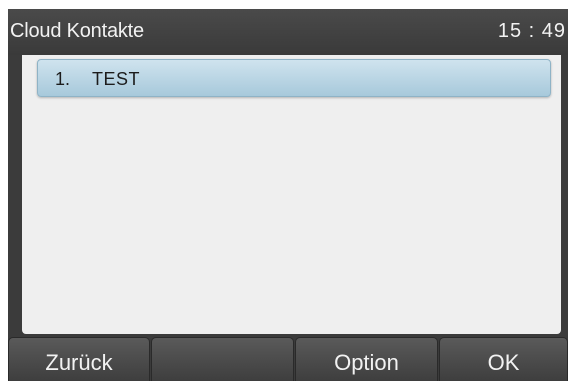  Describe the element at coordinates (288, 32) in the screenshot. I see `title-bar: Cloud Kontakte 15 : 49` at that location.